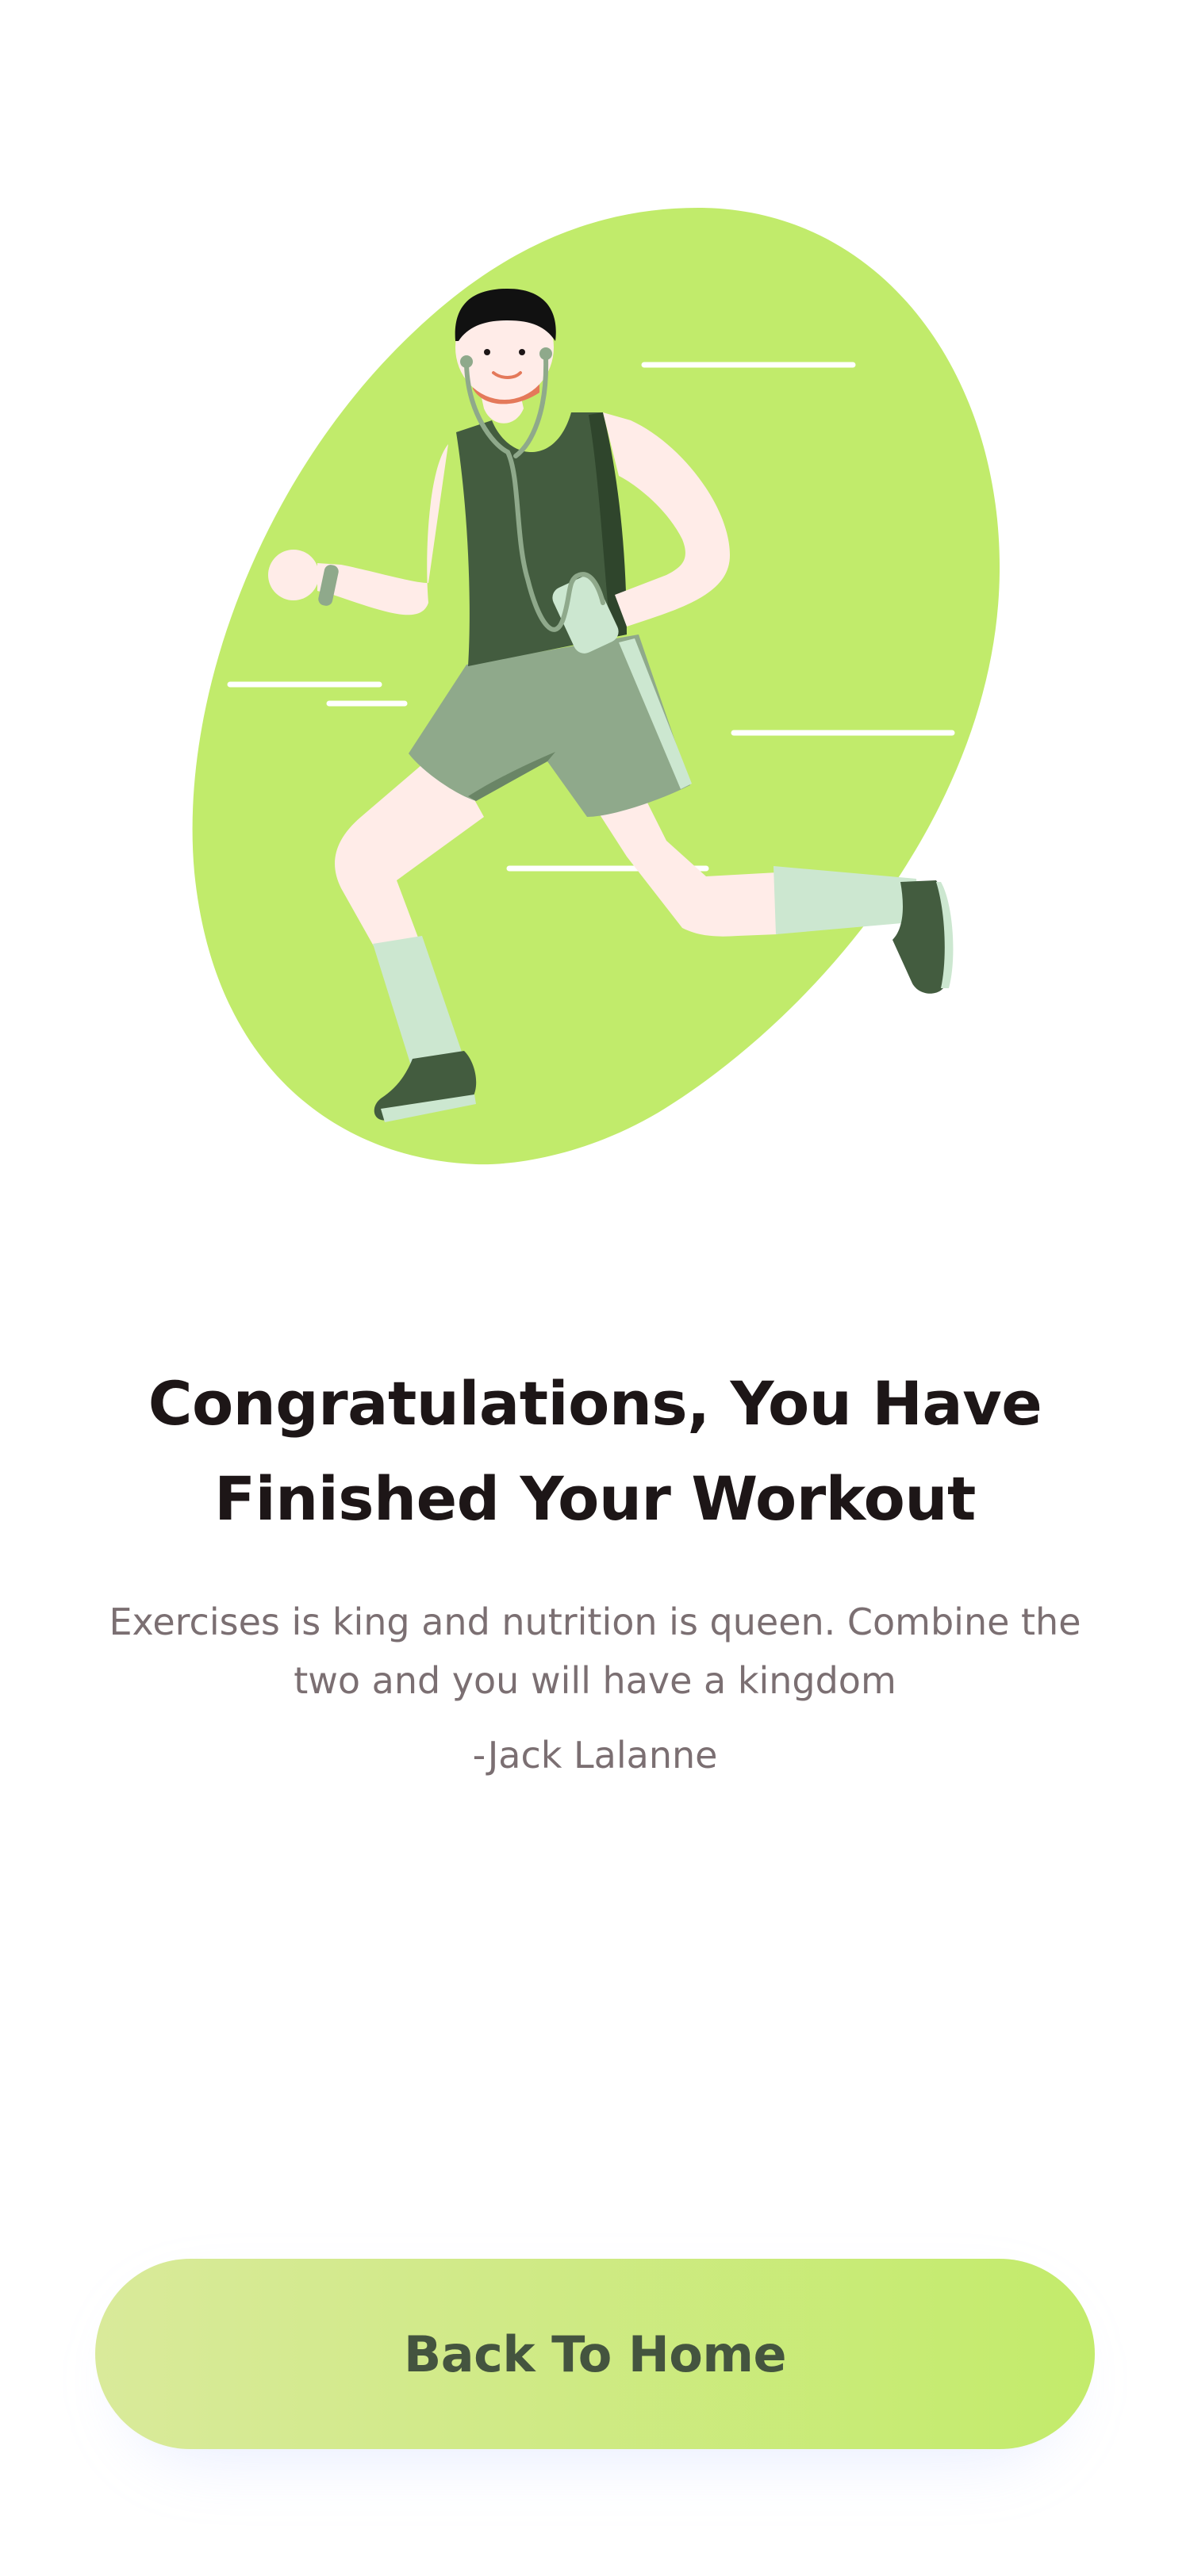 The image size is (1190, 2576). I want to click on back-to-home-button: Back To Home, so click(595, 2354).